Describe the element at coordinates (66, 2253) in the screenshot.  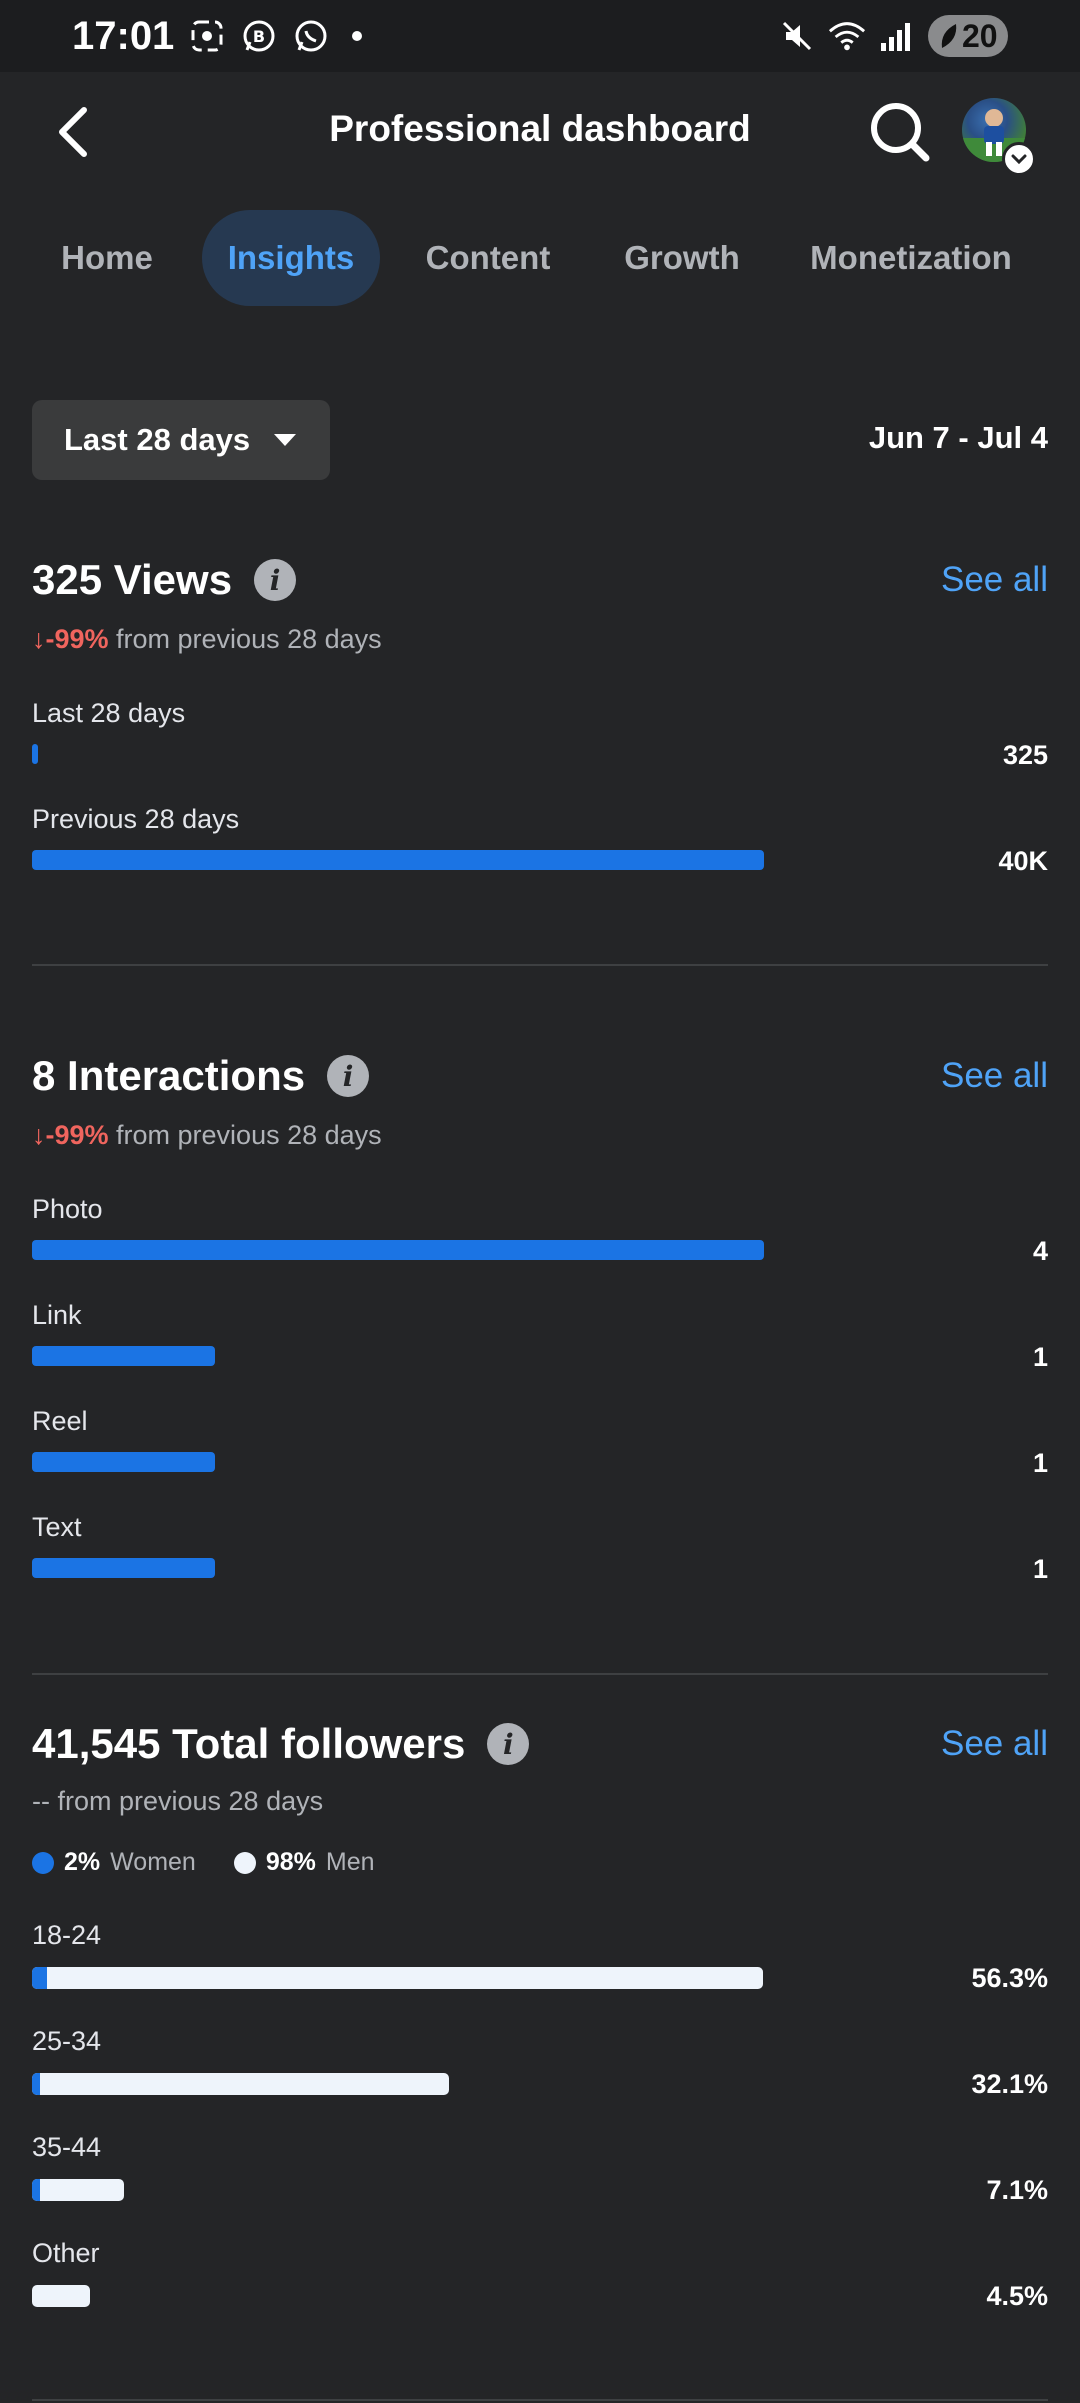
I see `age-row-label: Other` at that location.